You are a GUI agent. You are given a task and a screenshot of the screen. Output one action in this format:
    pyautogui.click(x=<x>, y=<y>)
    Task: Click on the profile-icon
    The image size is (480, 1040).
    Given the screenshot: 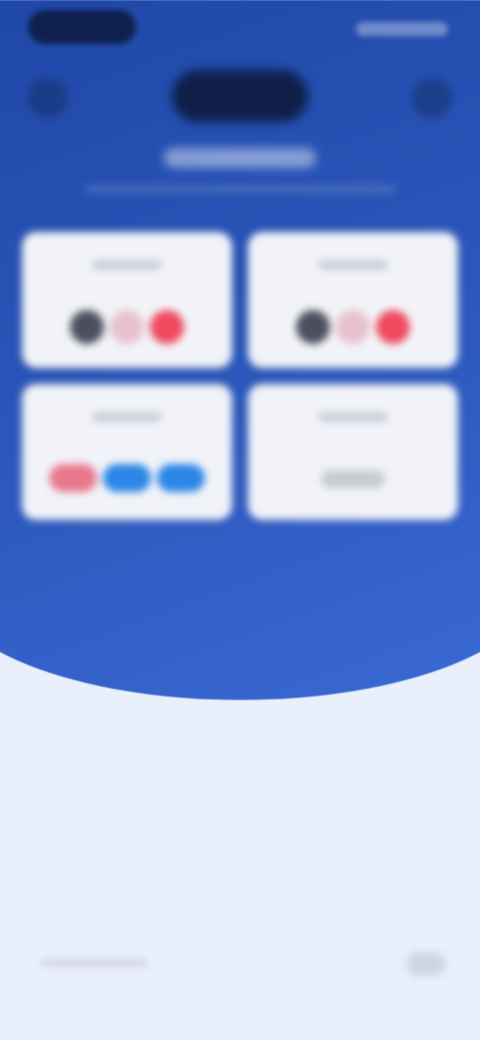 What is the action you would take?
    pyautogui.click(x=432, y=98)
    